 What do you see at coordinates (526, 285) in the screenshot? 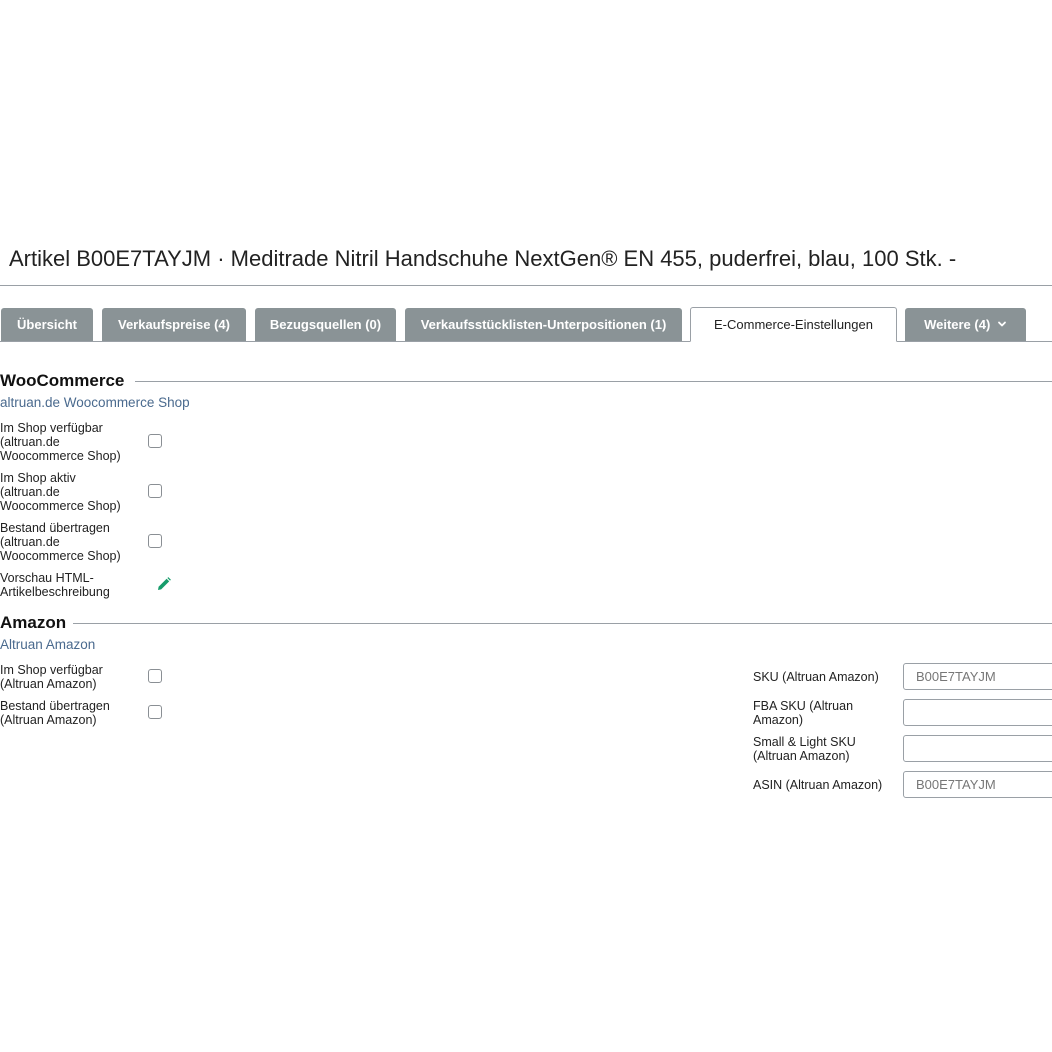
I see `title-divider` at bounding box center [526, 285].